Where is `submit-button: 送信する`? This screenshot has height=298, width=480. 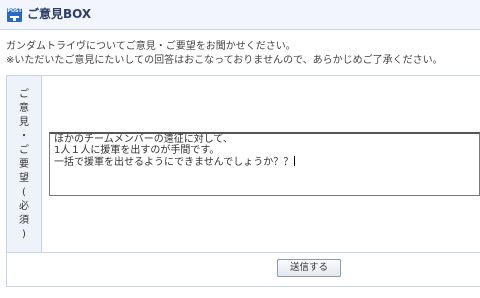
submit-button: 送信する is located at coordinates (309, 268).